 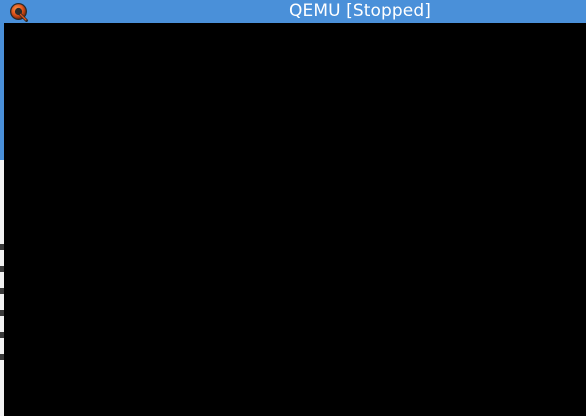 I want to click on window-titlebar: QEMU [Stopped], so click(x=295, y=11).